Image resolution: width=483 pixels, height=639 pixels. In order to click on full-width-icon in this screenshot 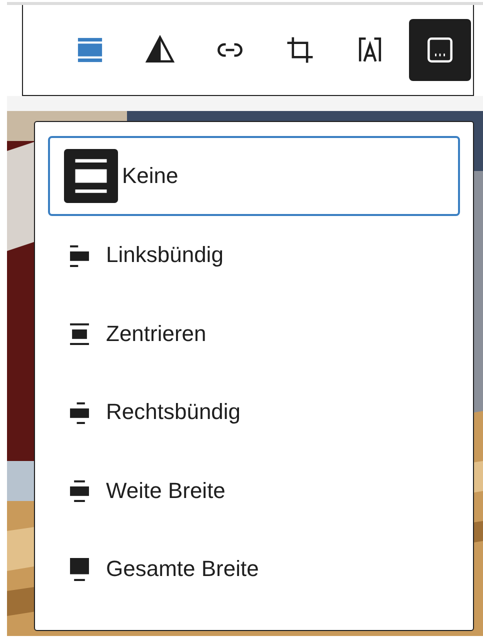, I will do `click(79, 569)`.